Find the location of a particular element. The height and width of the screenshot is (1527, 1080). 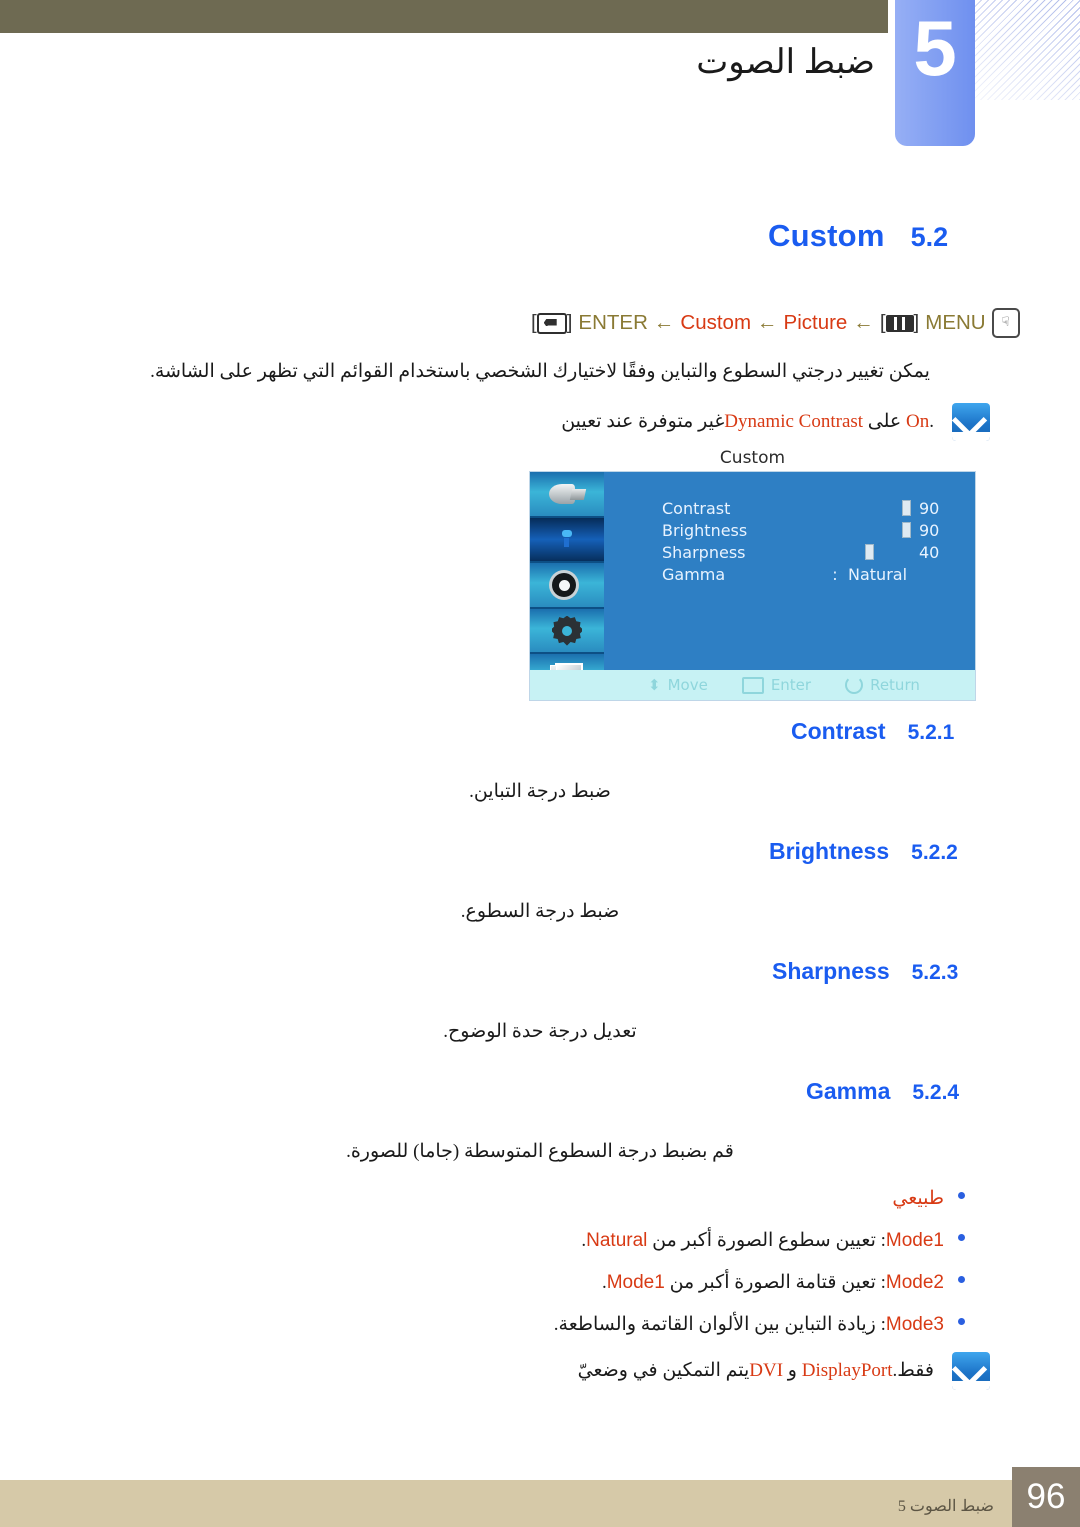

note-term-dvi: DVI is located at coordinates (766, 1371).